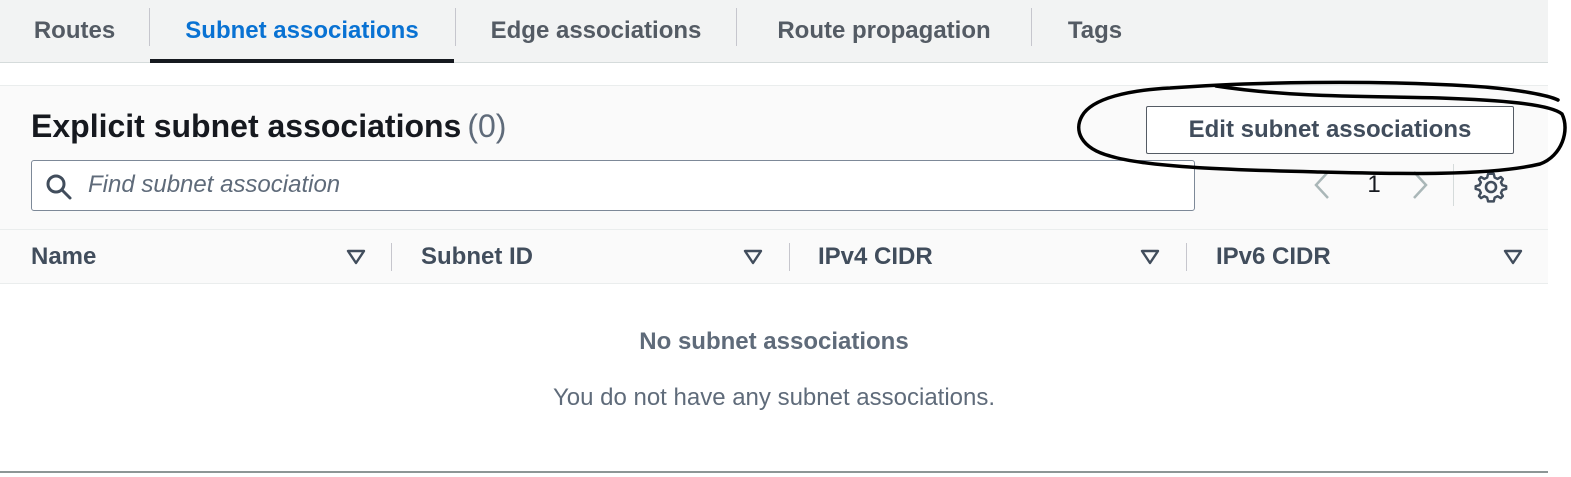 Image resolution: width=1571 pixels, height=477 pixels. What do you see at coordinates (59, 187) in the screenshot?
I see `search-icon` at bounding box center [59, 187].